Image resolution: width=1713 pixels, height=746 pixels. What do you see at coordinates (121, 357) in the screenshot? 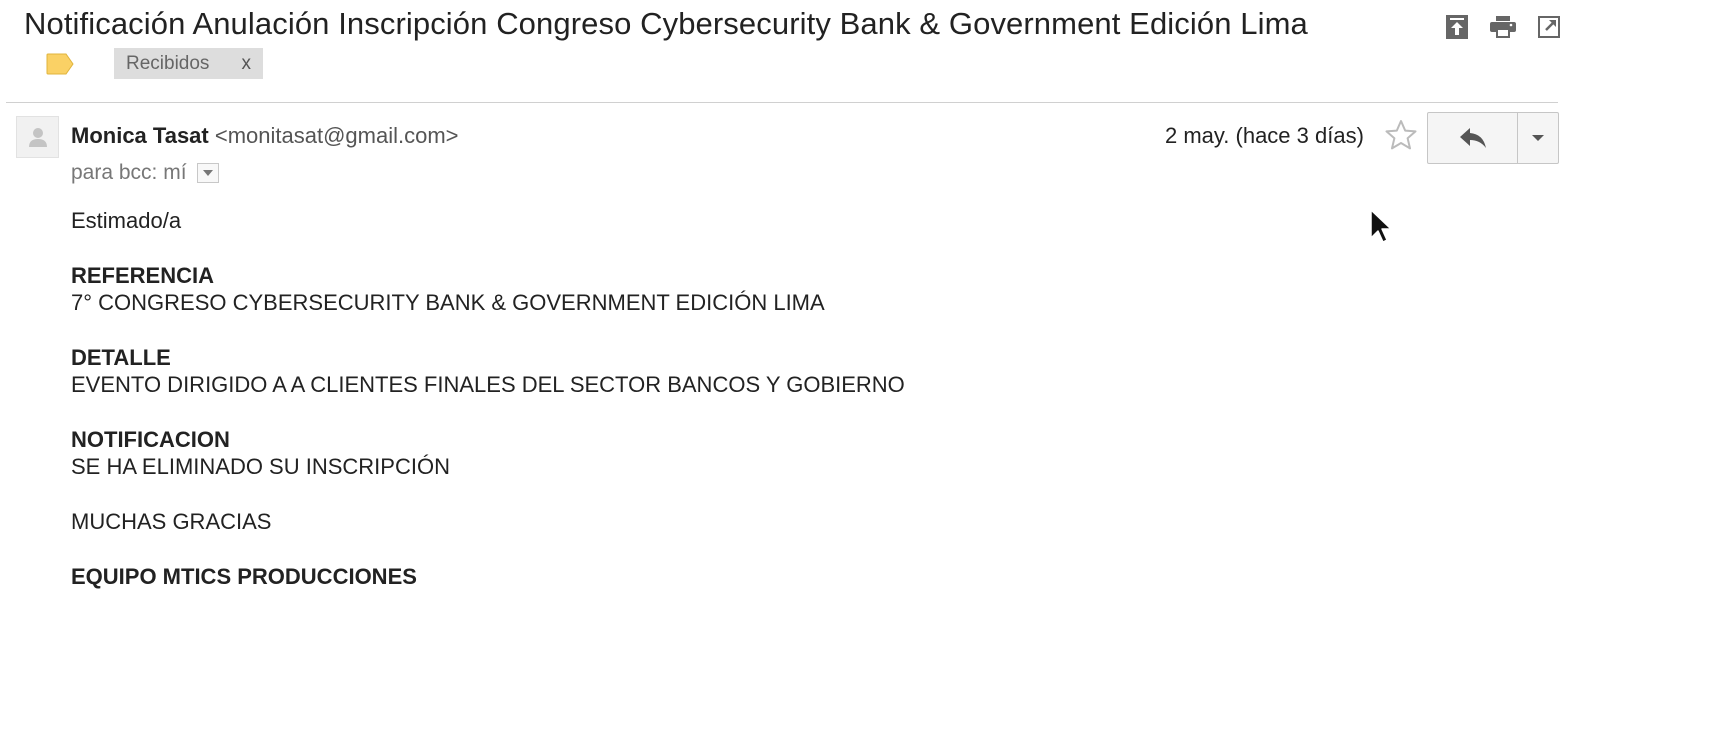
I see `detail-heading: DETALLE` at bounding box center [121, 357].